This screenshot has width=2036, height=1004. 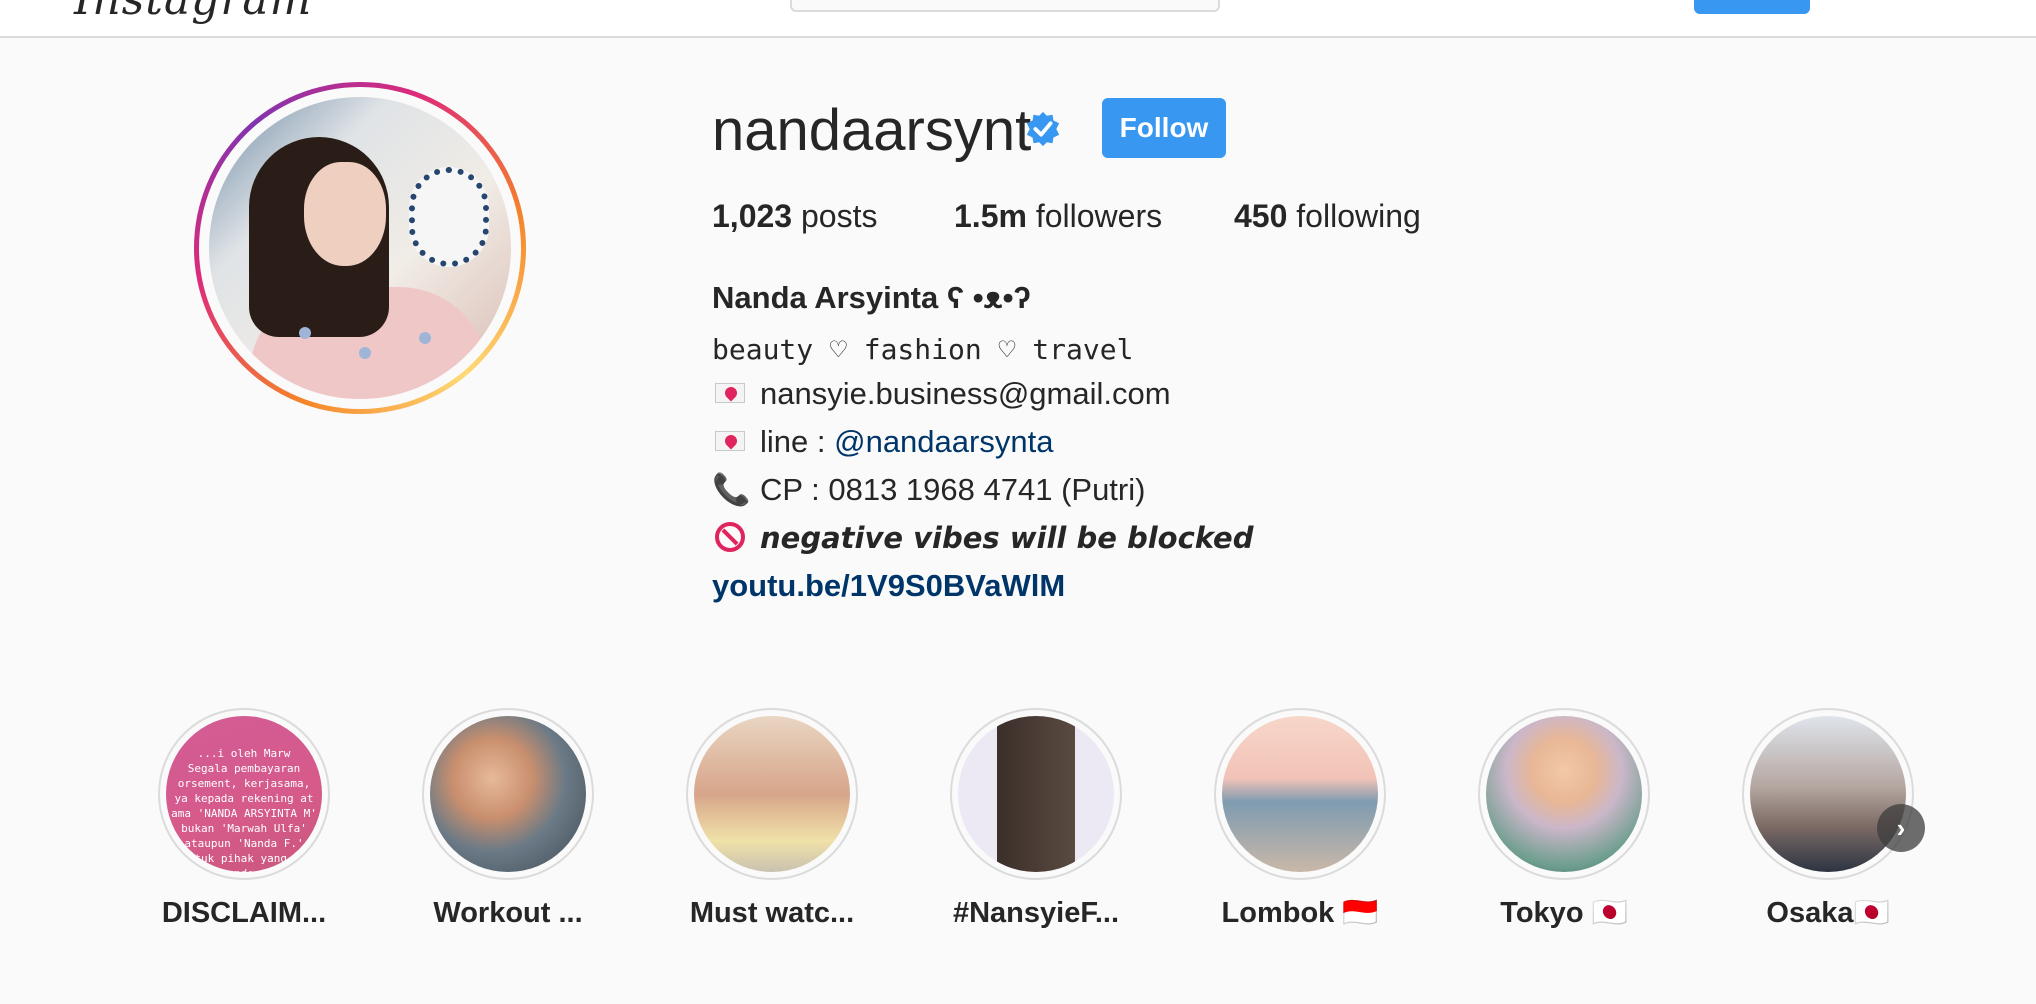 I want to click on profile-avatar, so click(x=360, y=248).